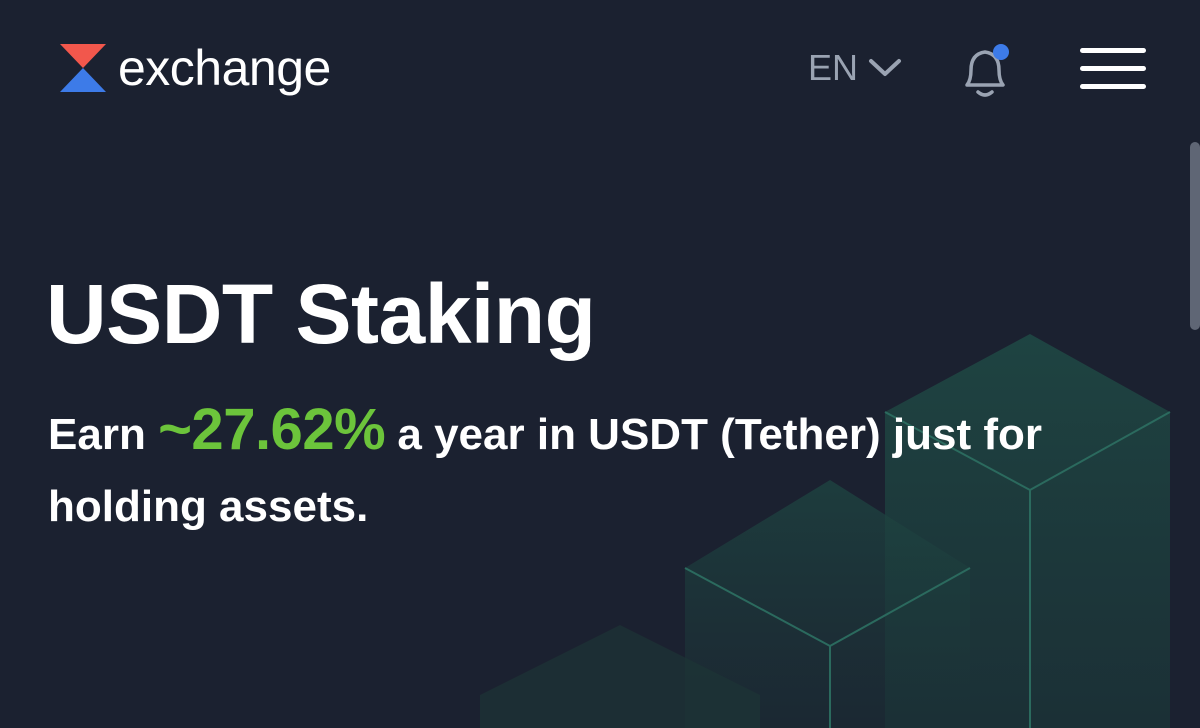 The height and width of the screenshot is (728, 1200). I want to click on brand-name: exchange, so click(224, 68).